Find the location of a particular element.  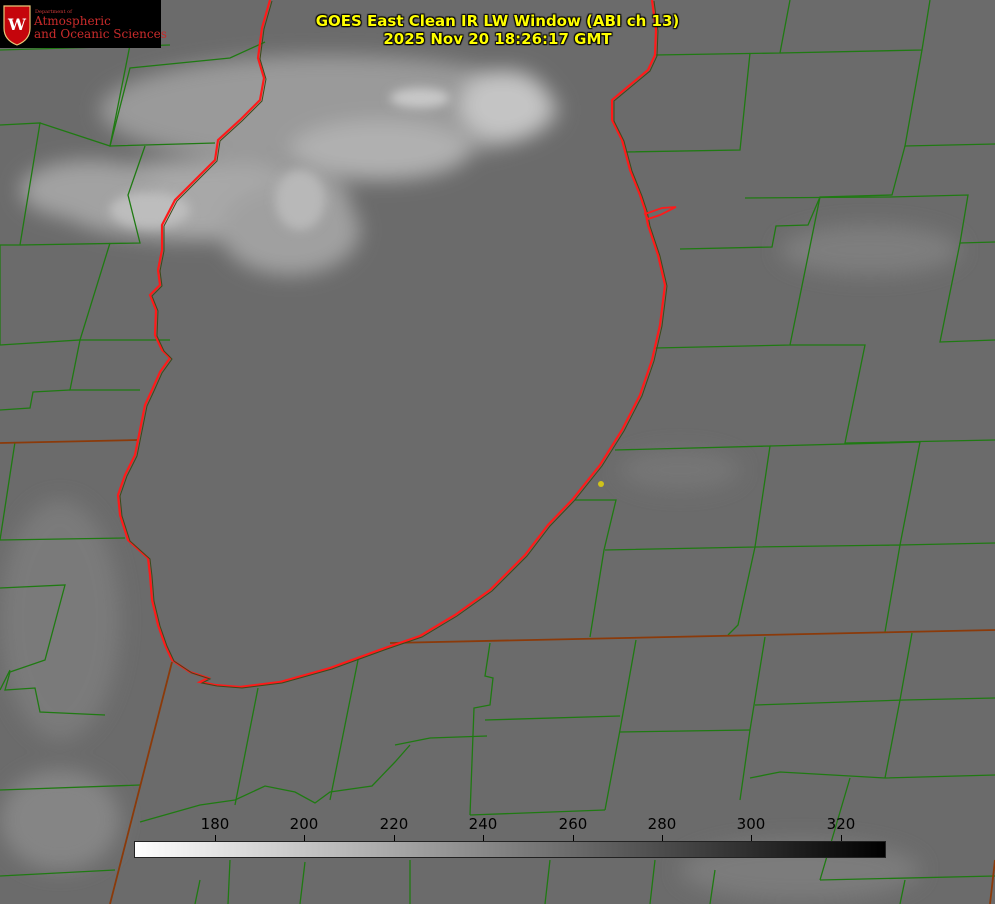

timestamp: 2025 Nov 20 18:26:17 GMT is located at coordinates (497, 39).